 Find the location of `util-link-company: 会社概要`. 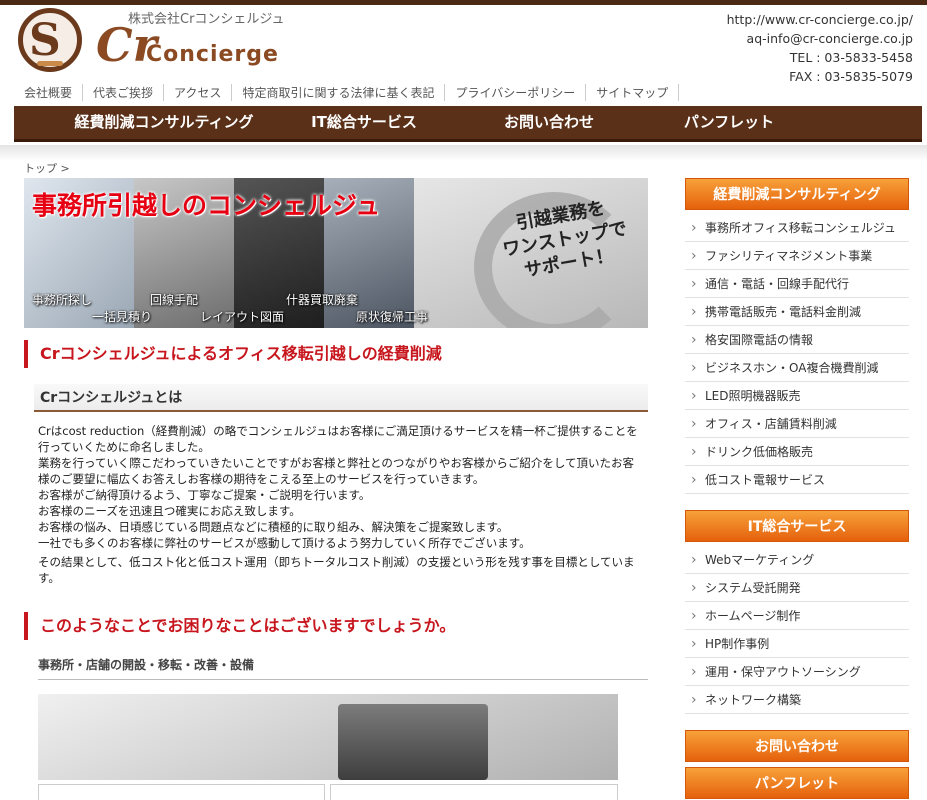

util-link-company: 会社概要 is located at coordinates (49, 92).